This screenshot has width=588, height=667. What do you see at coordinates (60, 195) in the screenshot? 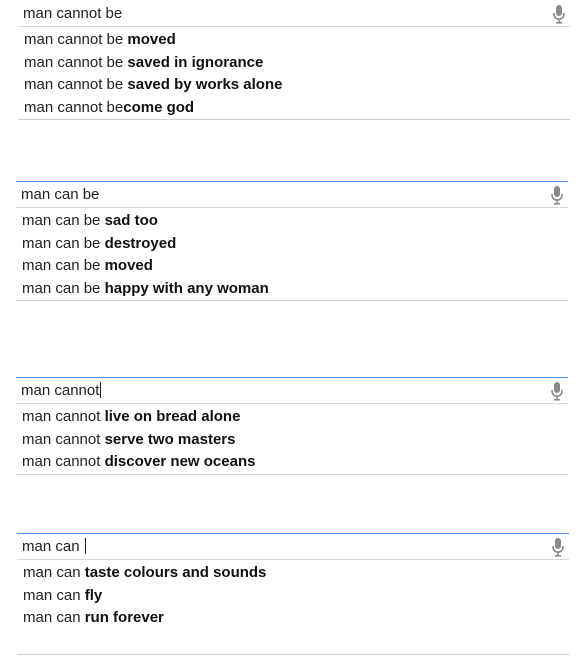
I see `search-input: man can be` at bounding box center [60, 195].